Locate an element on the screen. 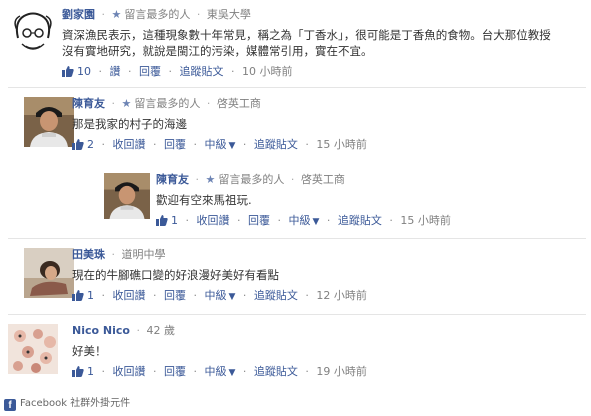 This screenshot has height=416, width=591. like-count: 10 is located at coordinates (84, 71).